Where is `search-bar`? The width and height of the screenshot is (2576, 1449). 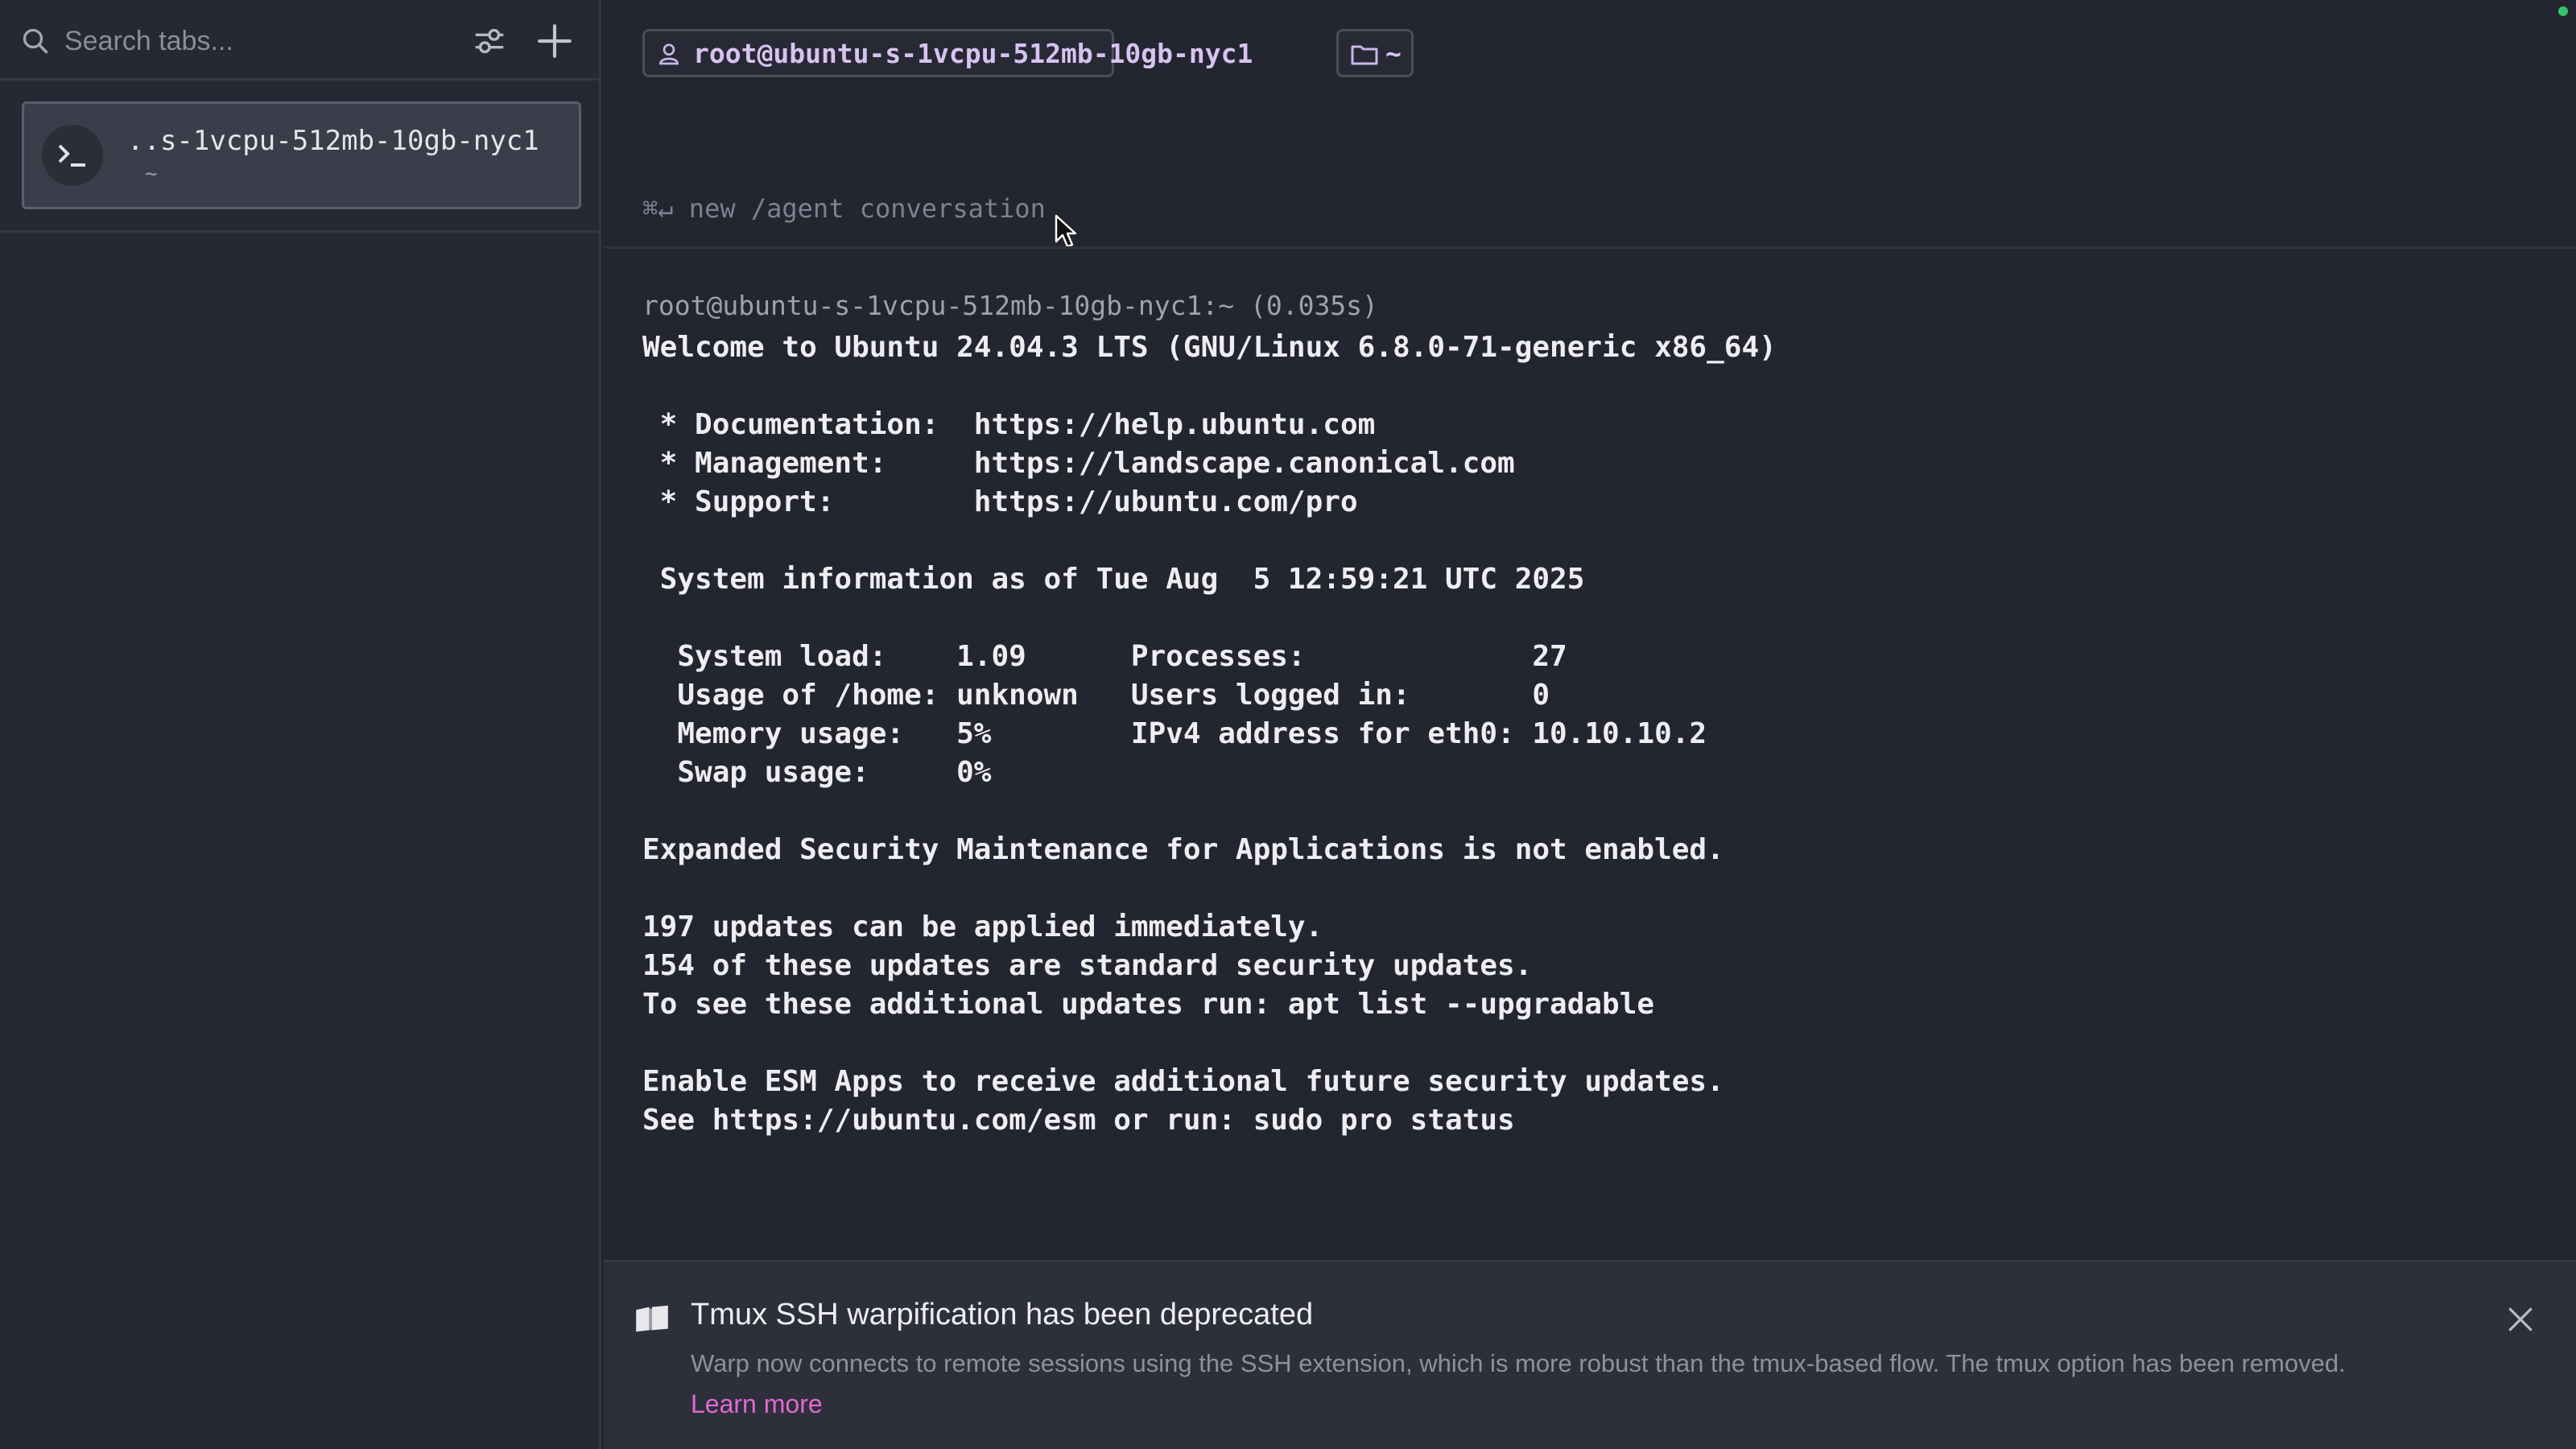 search-bar is located at coordinates (299, 40).